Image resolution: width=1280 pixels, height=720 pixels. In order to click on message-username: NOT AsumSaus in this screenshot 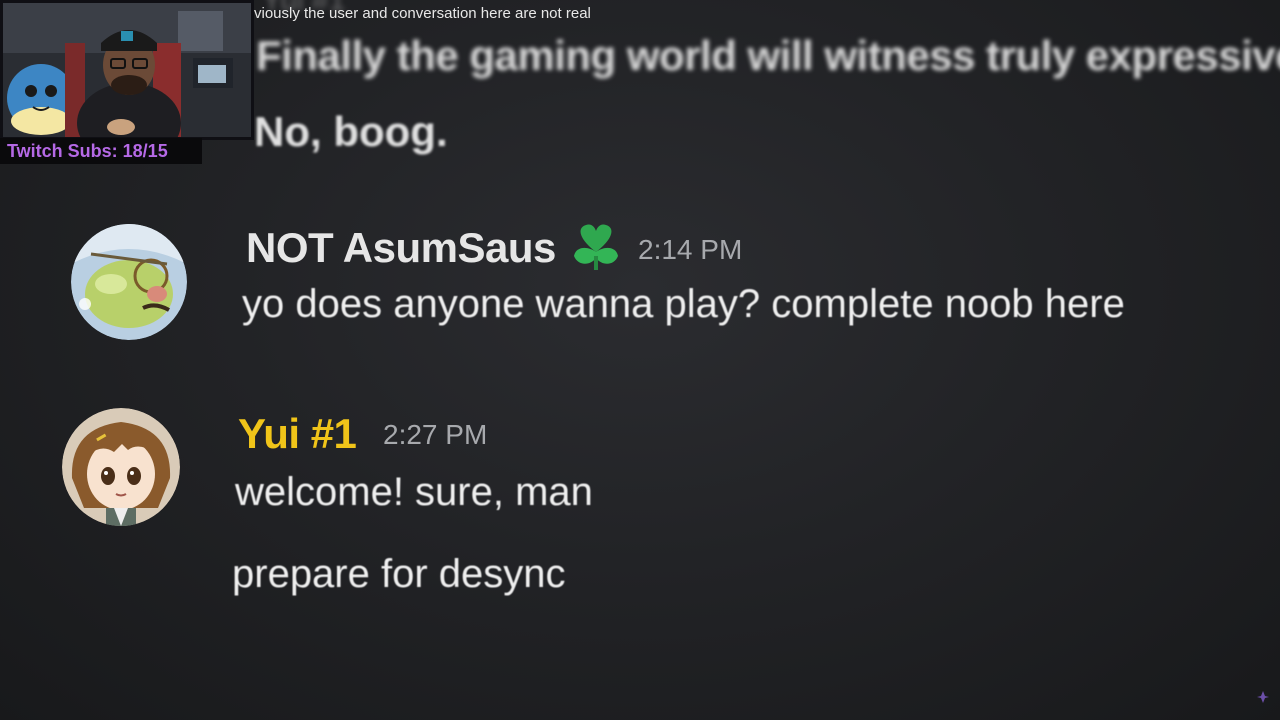, I will do `click(401, 248)`.